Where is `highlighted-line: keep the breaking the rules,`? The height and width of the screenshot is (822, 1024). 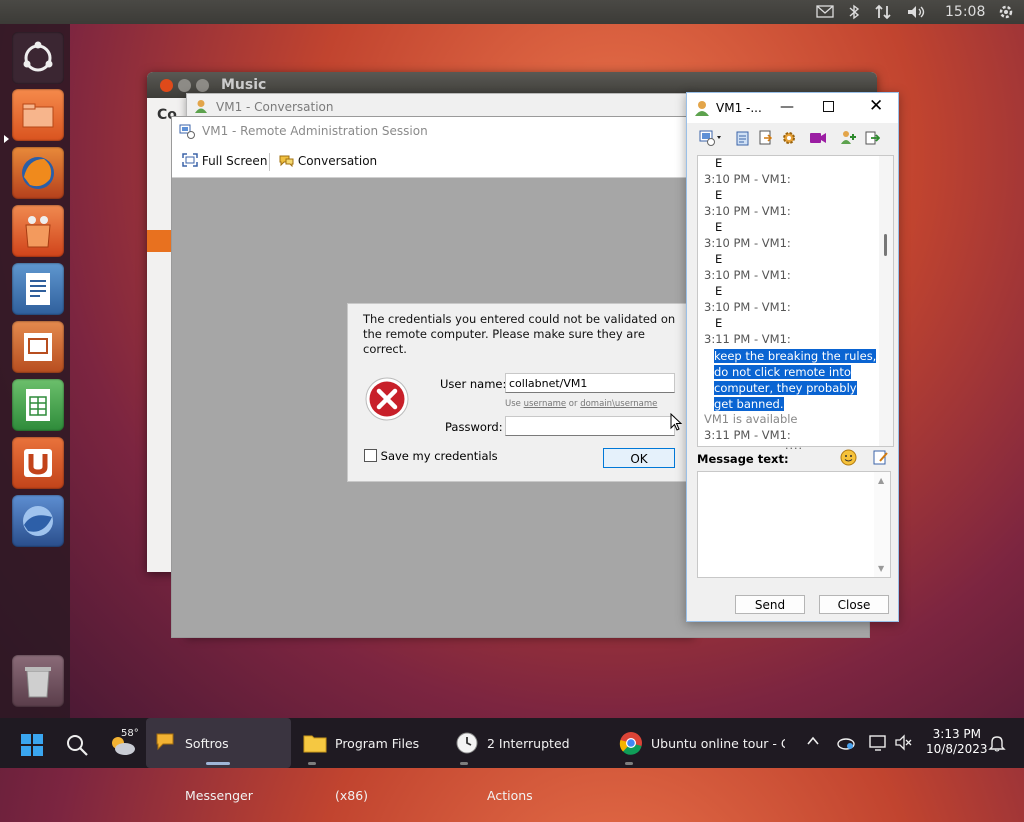
highlighted-line: keep the breaking the rules, is located at coordinates (795, 356).